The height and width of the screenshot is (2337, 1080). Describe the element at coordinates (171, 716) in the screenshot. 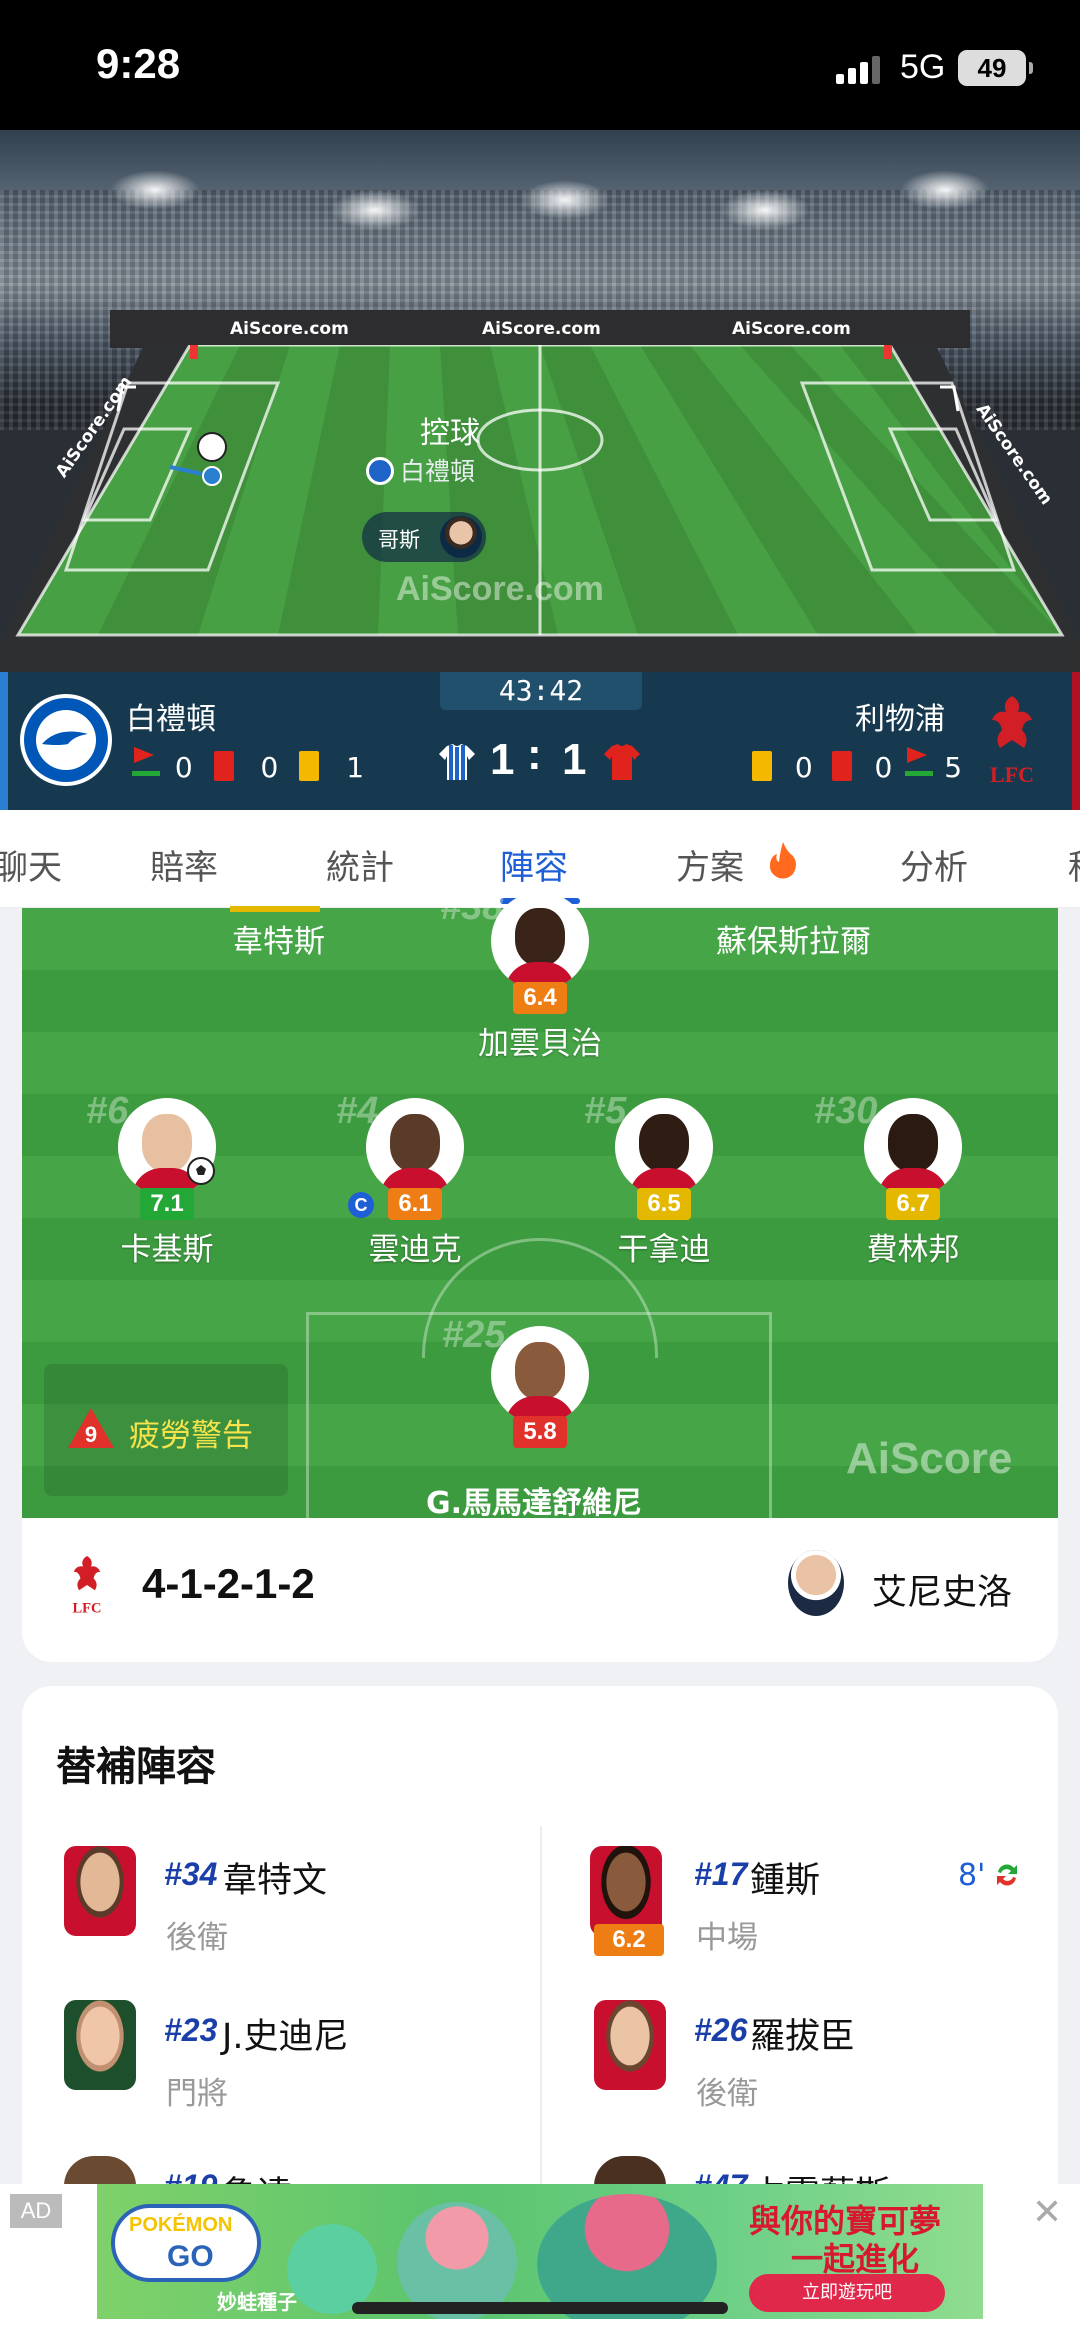

I see `home-team-name: 白禮頓` at that location.